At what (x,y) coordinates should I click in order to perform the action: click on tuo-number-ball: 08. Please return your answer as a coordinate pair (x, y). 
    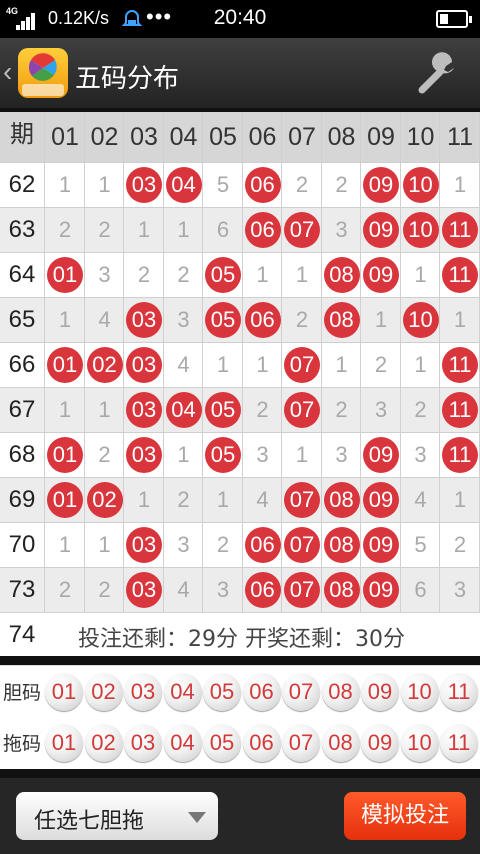
    Looking at the image, I should click on (340, 743).